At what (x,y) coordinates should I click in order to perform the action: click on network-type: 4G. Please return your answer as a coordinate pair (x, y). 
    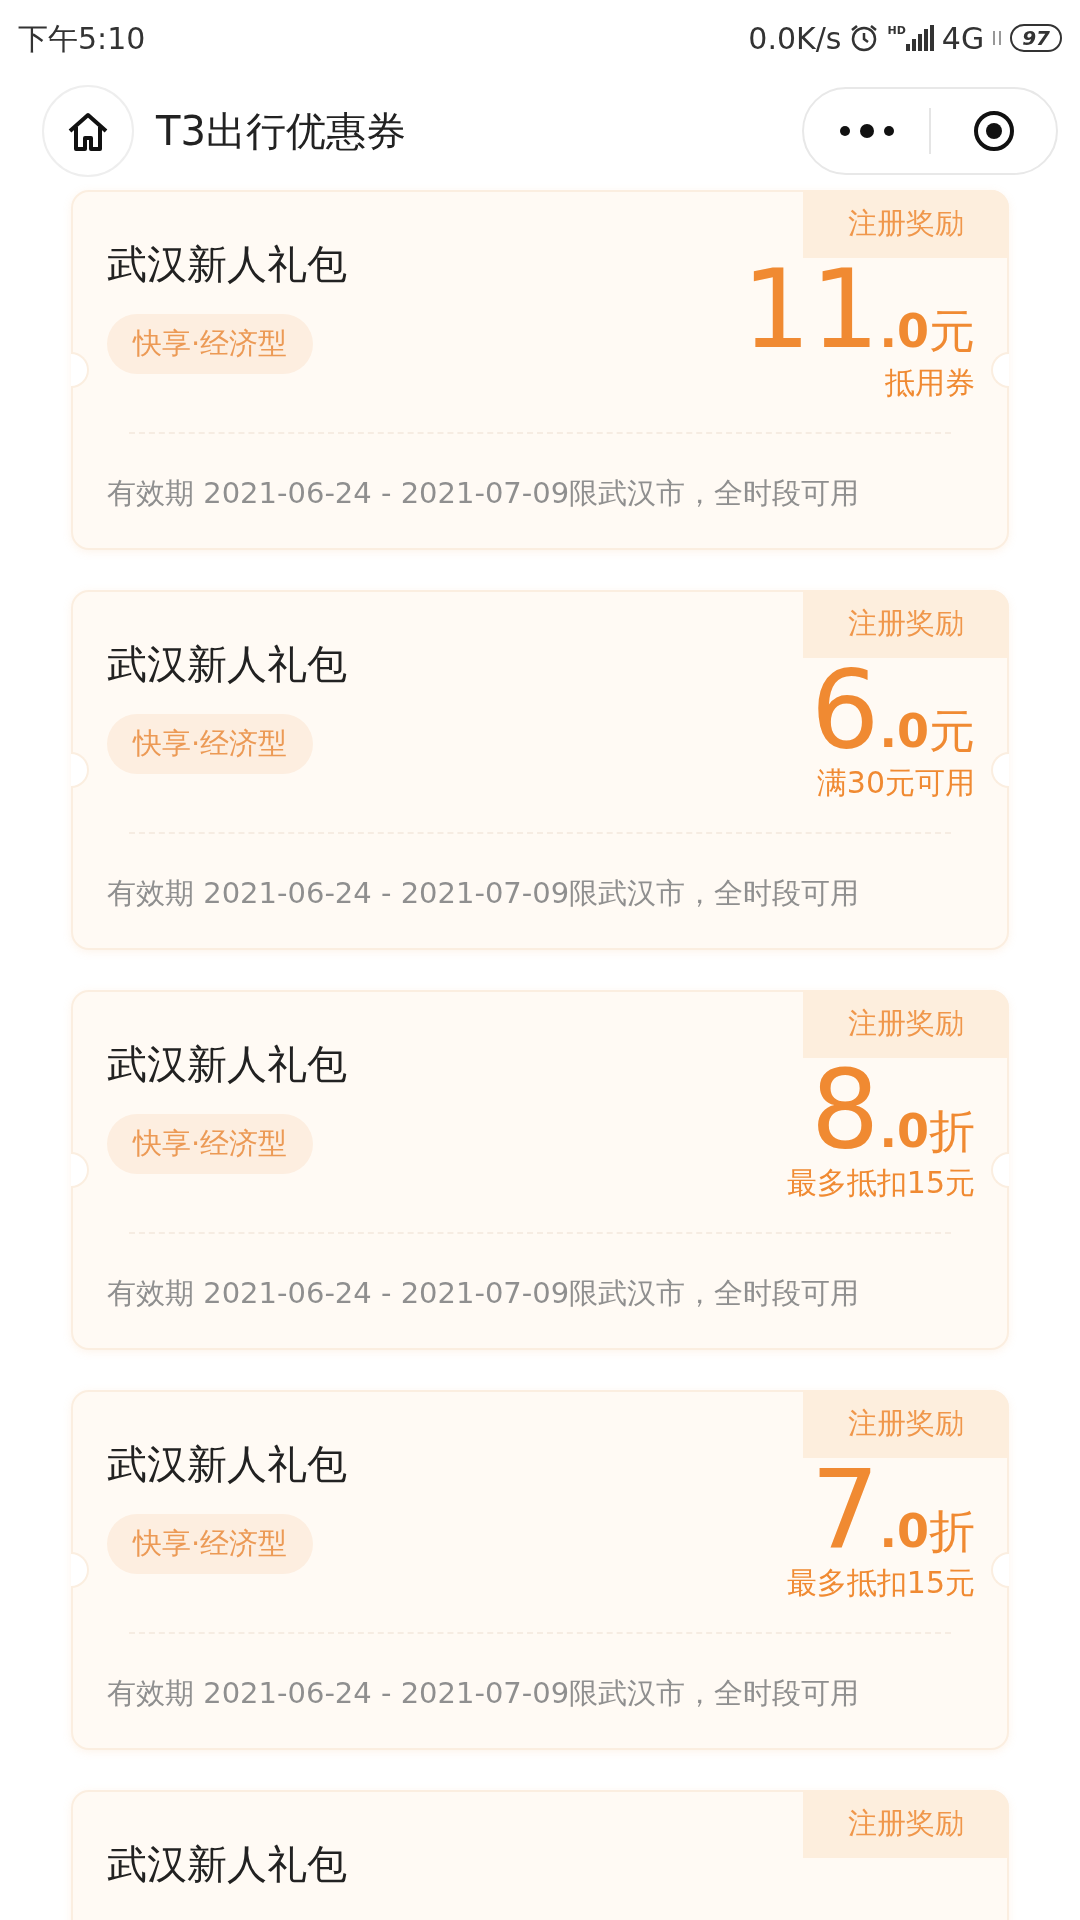
    Looking at the image, I should click on (963, 38).